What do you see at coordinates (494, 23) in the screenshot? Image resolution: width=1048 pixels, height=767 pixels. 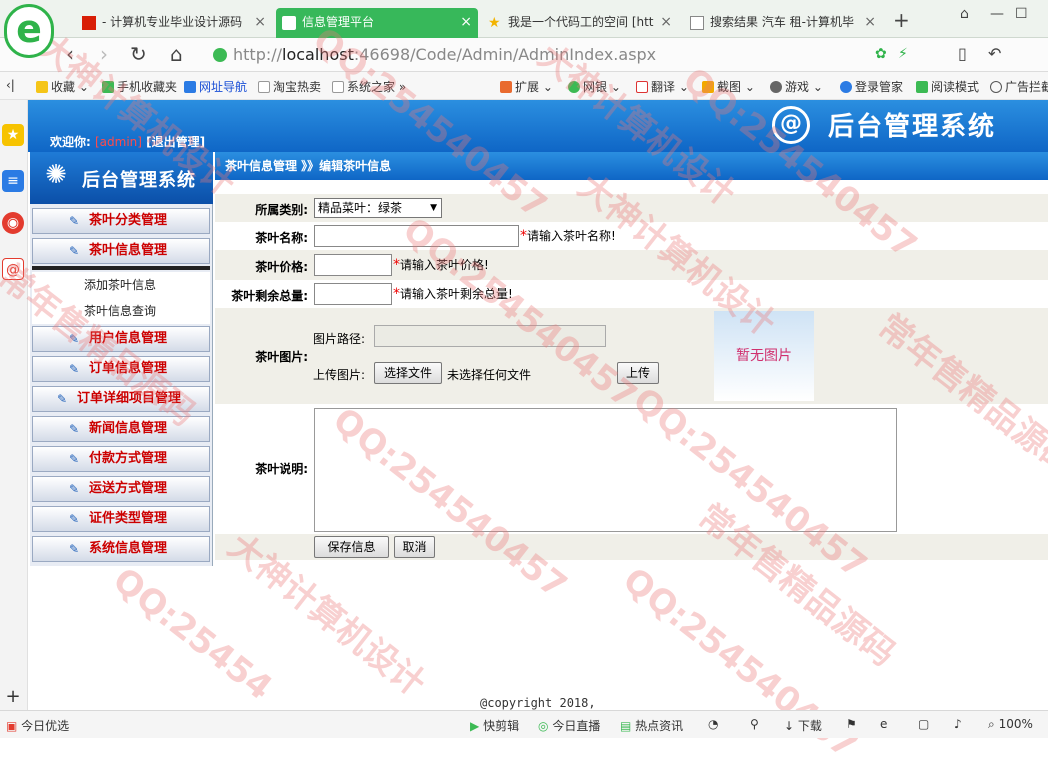 I see `star-favicon-icon: ★` at bounding box center [494, 23].